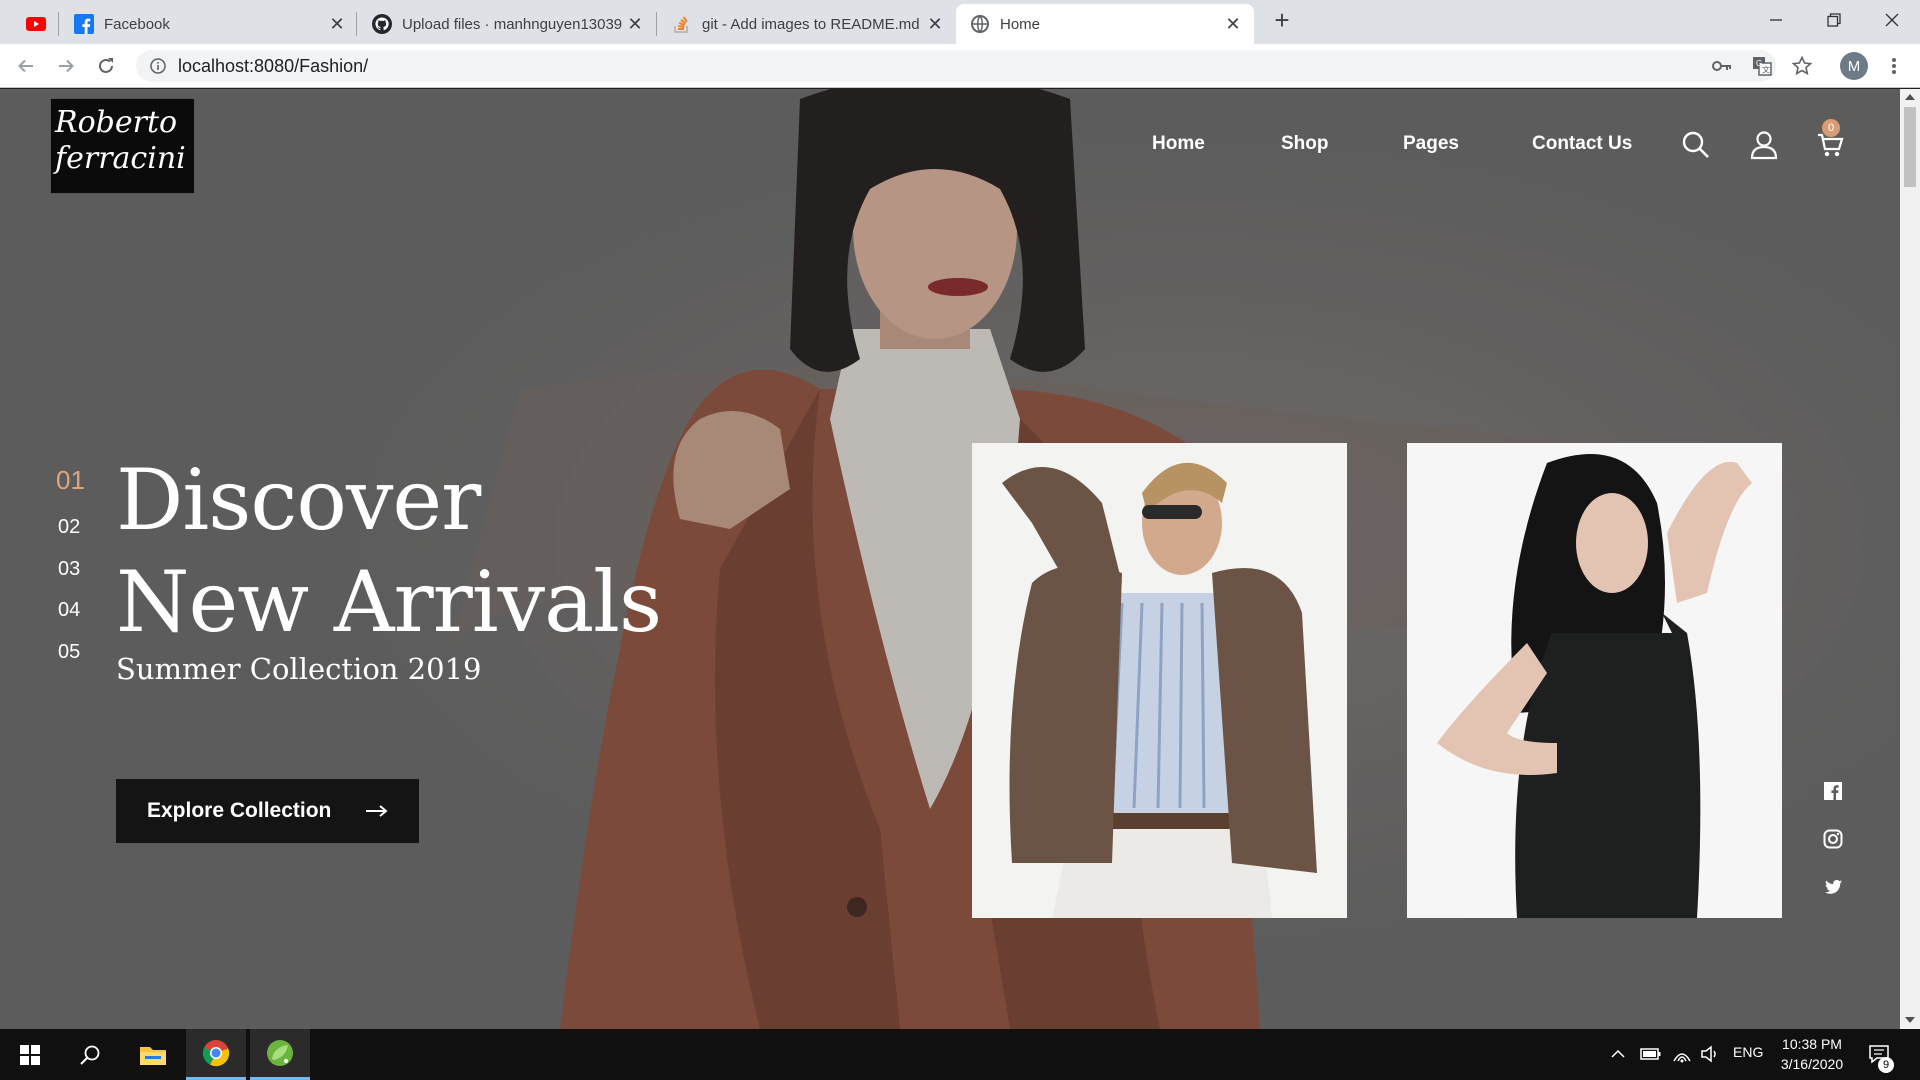 Image resolution: width=1920 pixels, height=1080 pixels. I want to click on slide-number-3: 03, so click(69, 569).